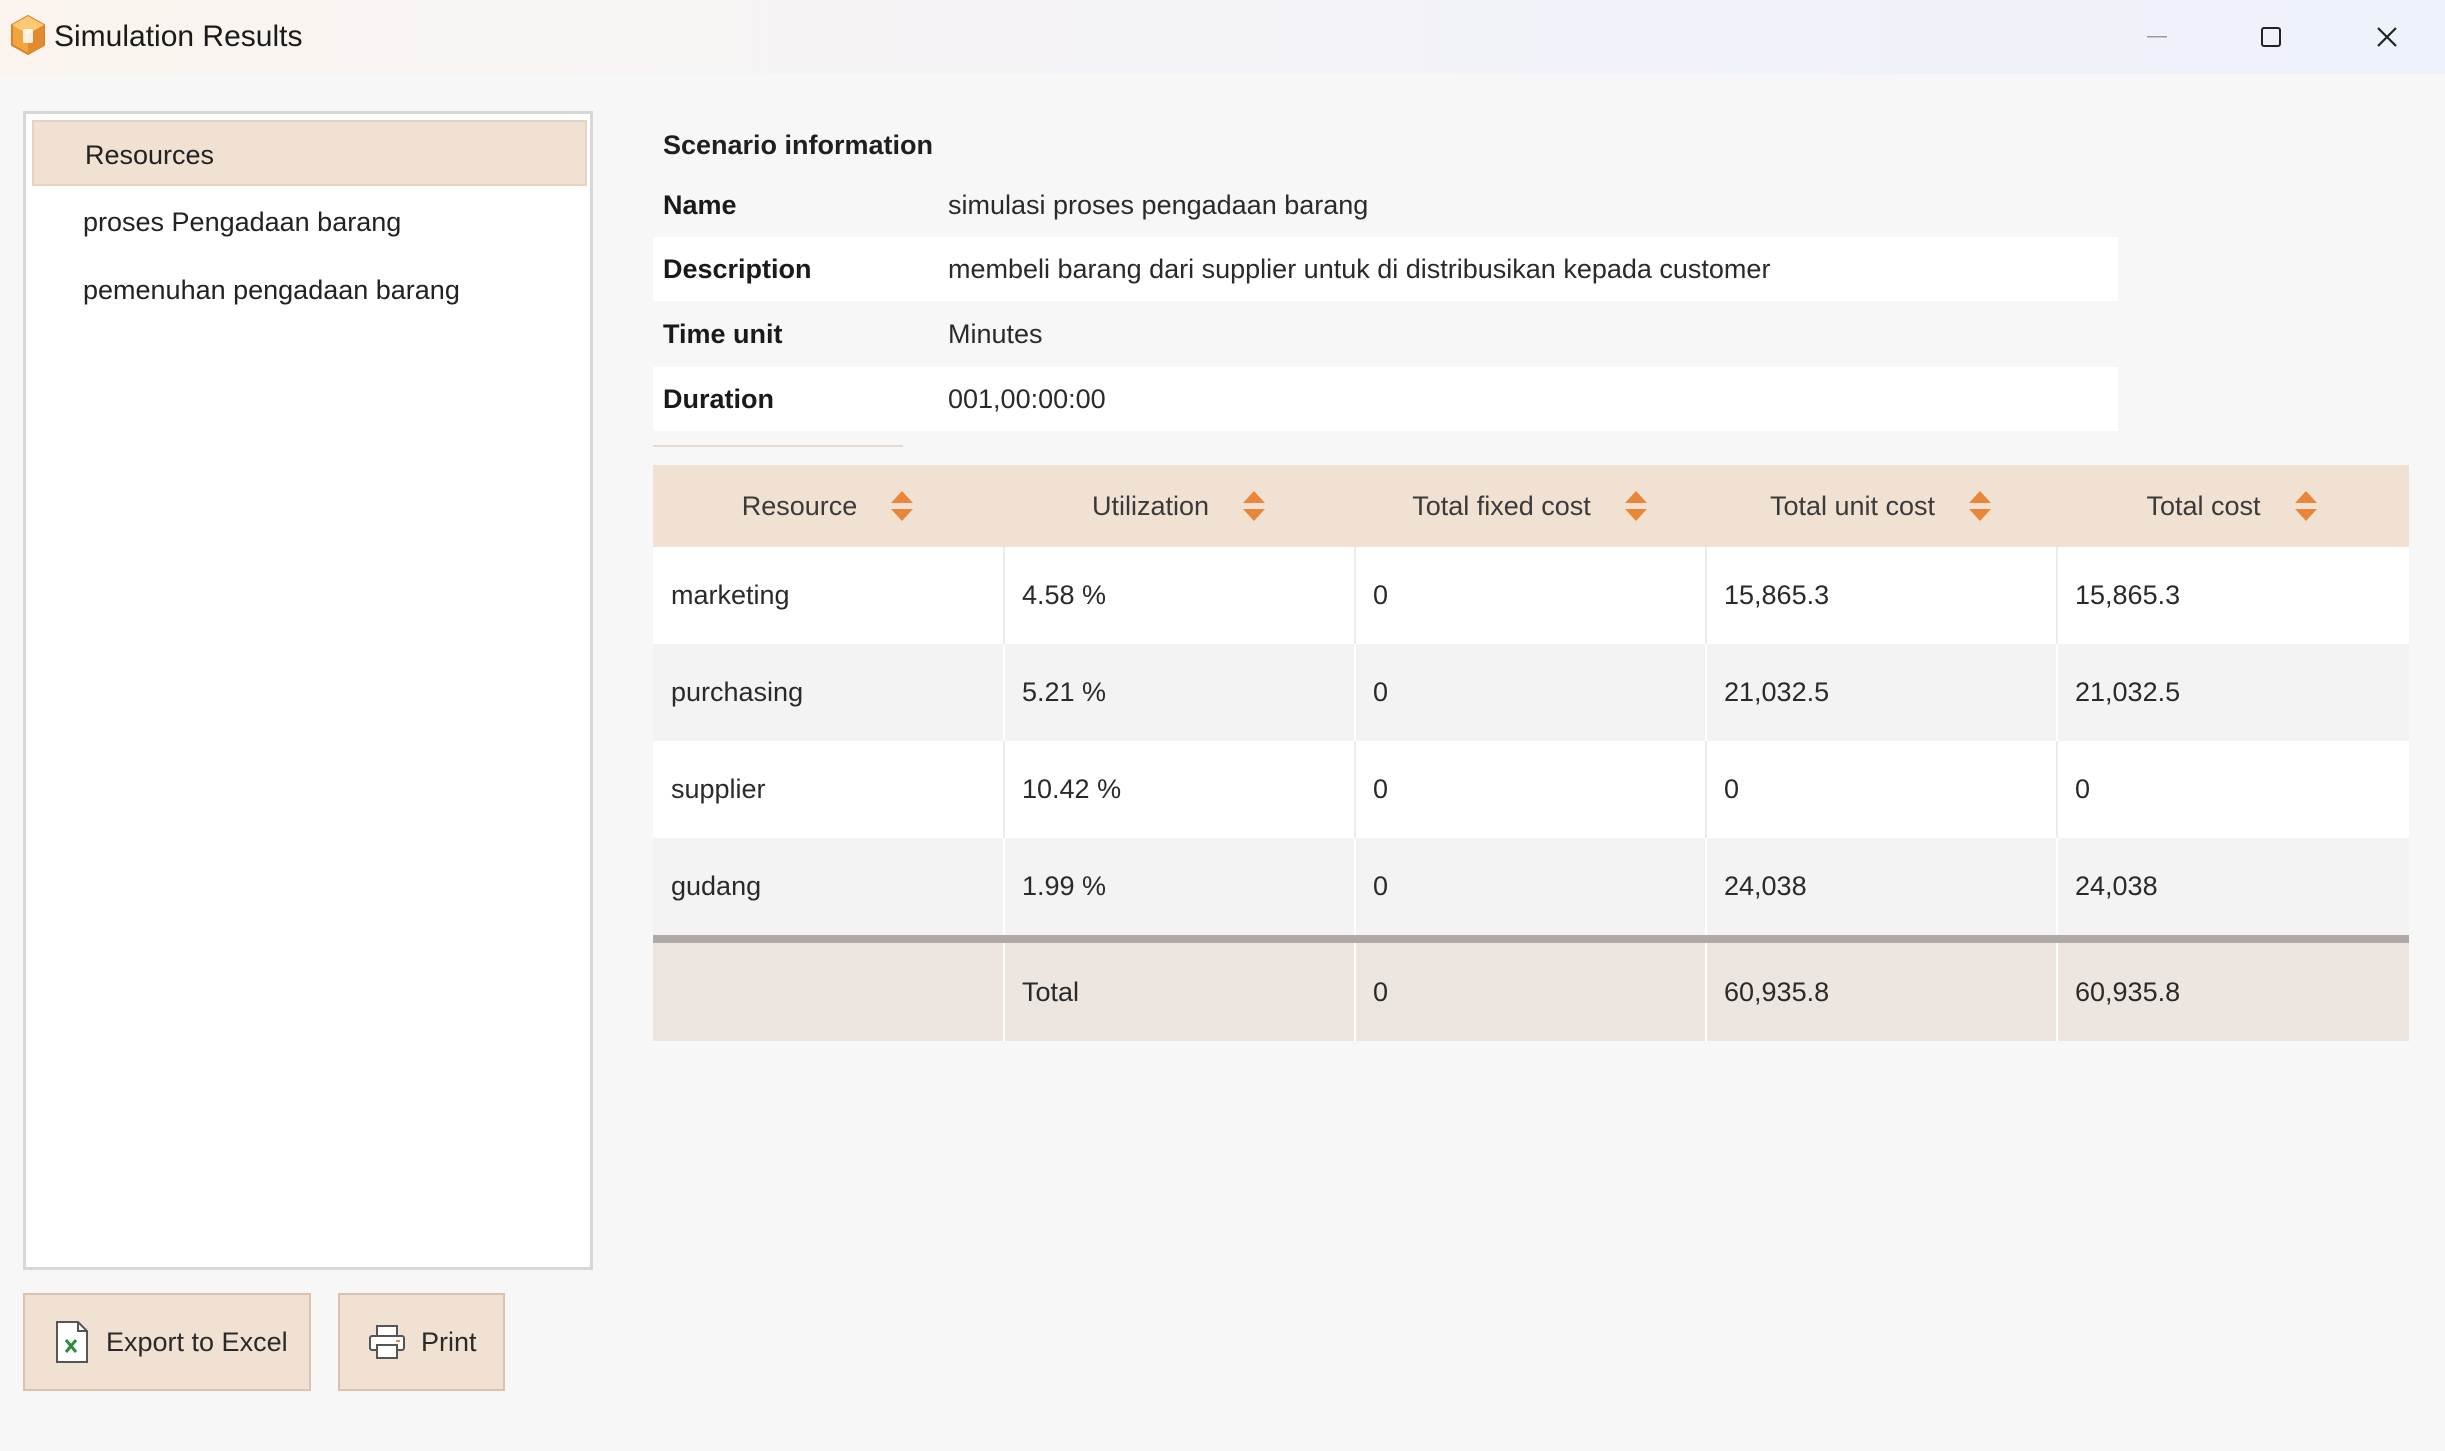 This screenshot has height=1451, width=2445. Describe the element at coordinates (737, 692) in the screenshot. I see `cell-resource: purchasing` at that location.